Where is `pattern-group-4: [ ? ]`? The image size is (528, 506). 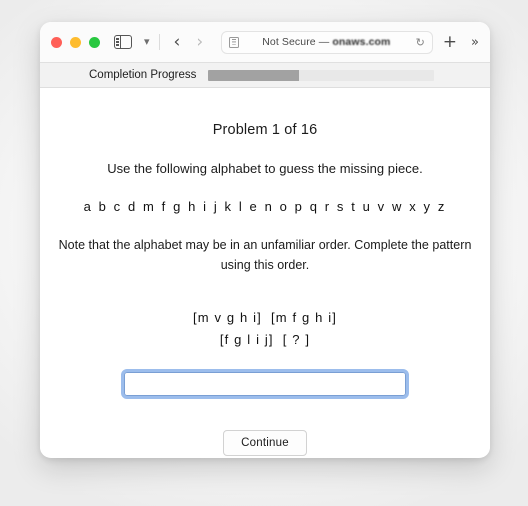
pattern-group-4: [ ? ] is located at coordinates (296, 339).